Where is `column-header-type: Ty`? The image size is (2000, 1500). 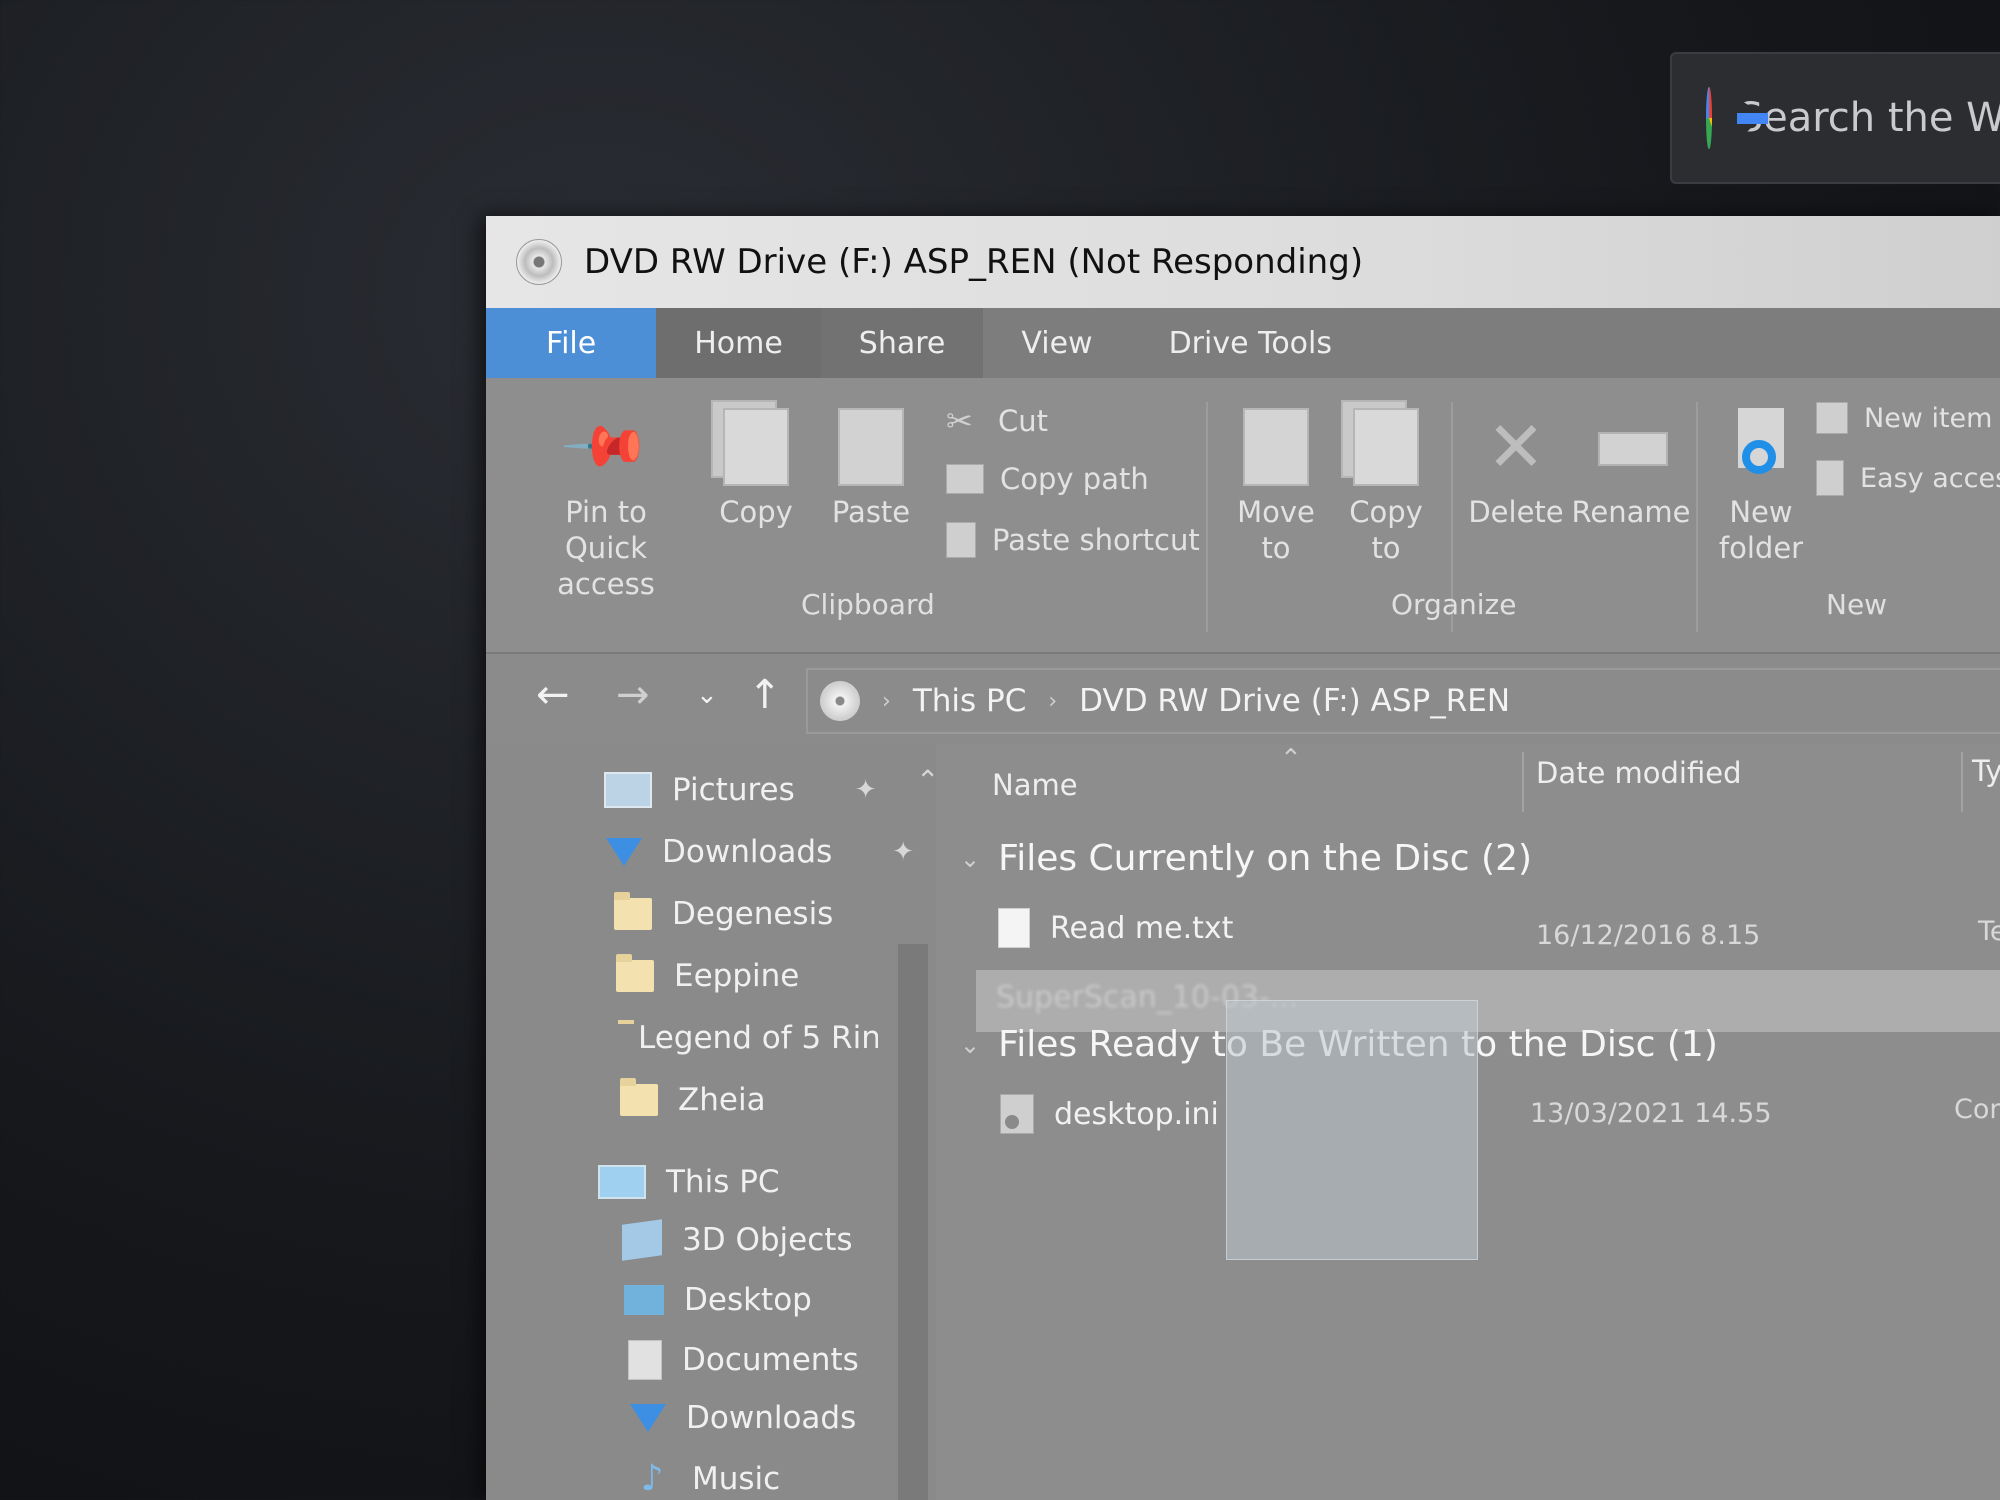
column-header-type: Ty is located at coordinates (1986, 771).